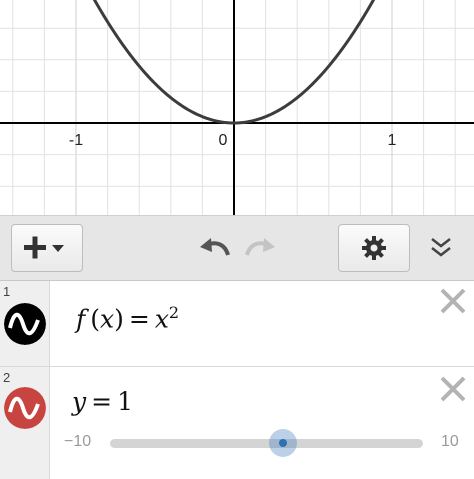 Image resolution: width=474 pixels, height=479 pixels. I want to click on undo-icon, so click(215, 247).